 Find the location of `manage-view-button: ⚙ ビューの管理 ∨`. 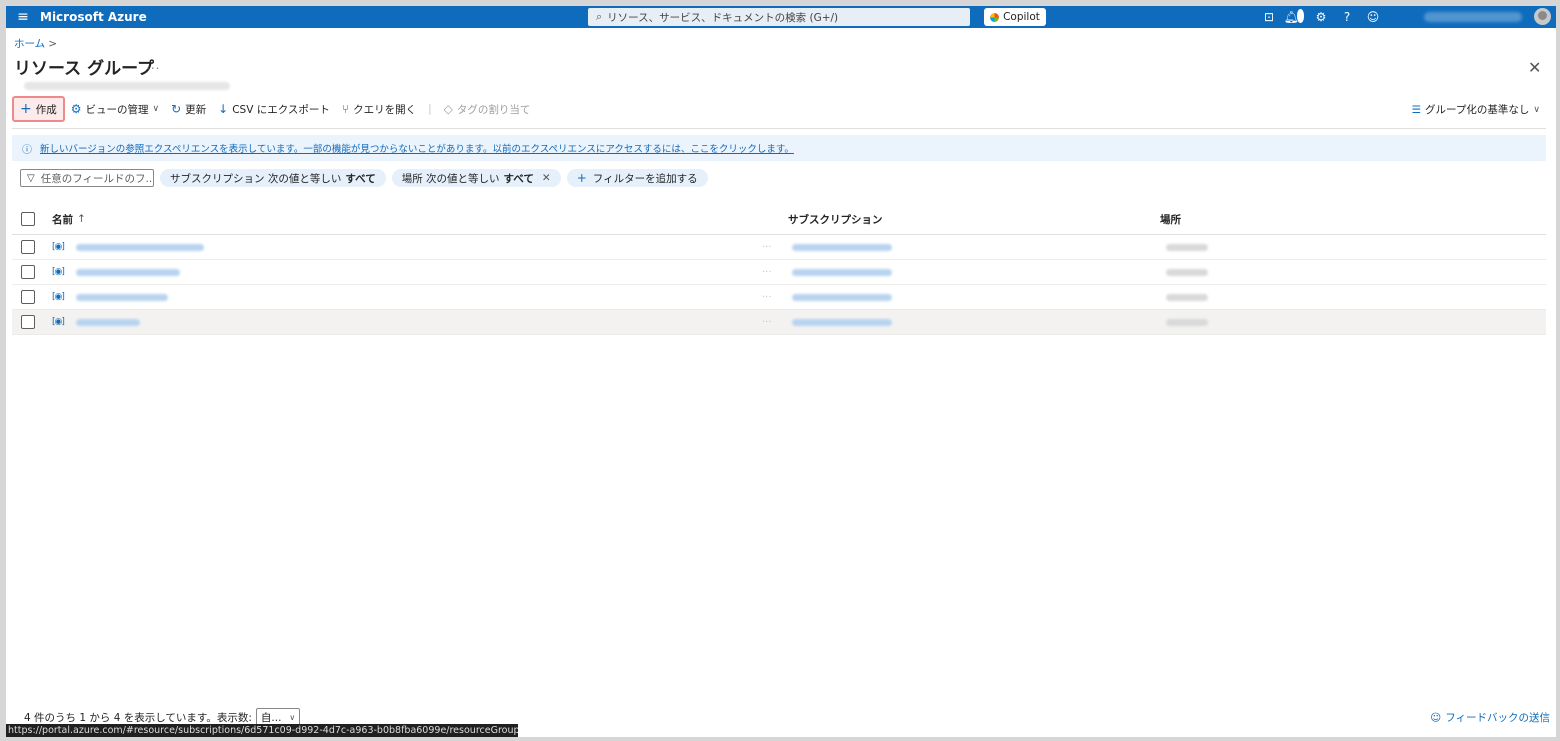

manage-view-button: ⚙ ビューの管理 ∨ is located at coordinates (115, 109).